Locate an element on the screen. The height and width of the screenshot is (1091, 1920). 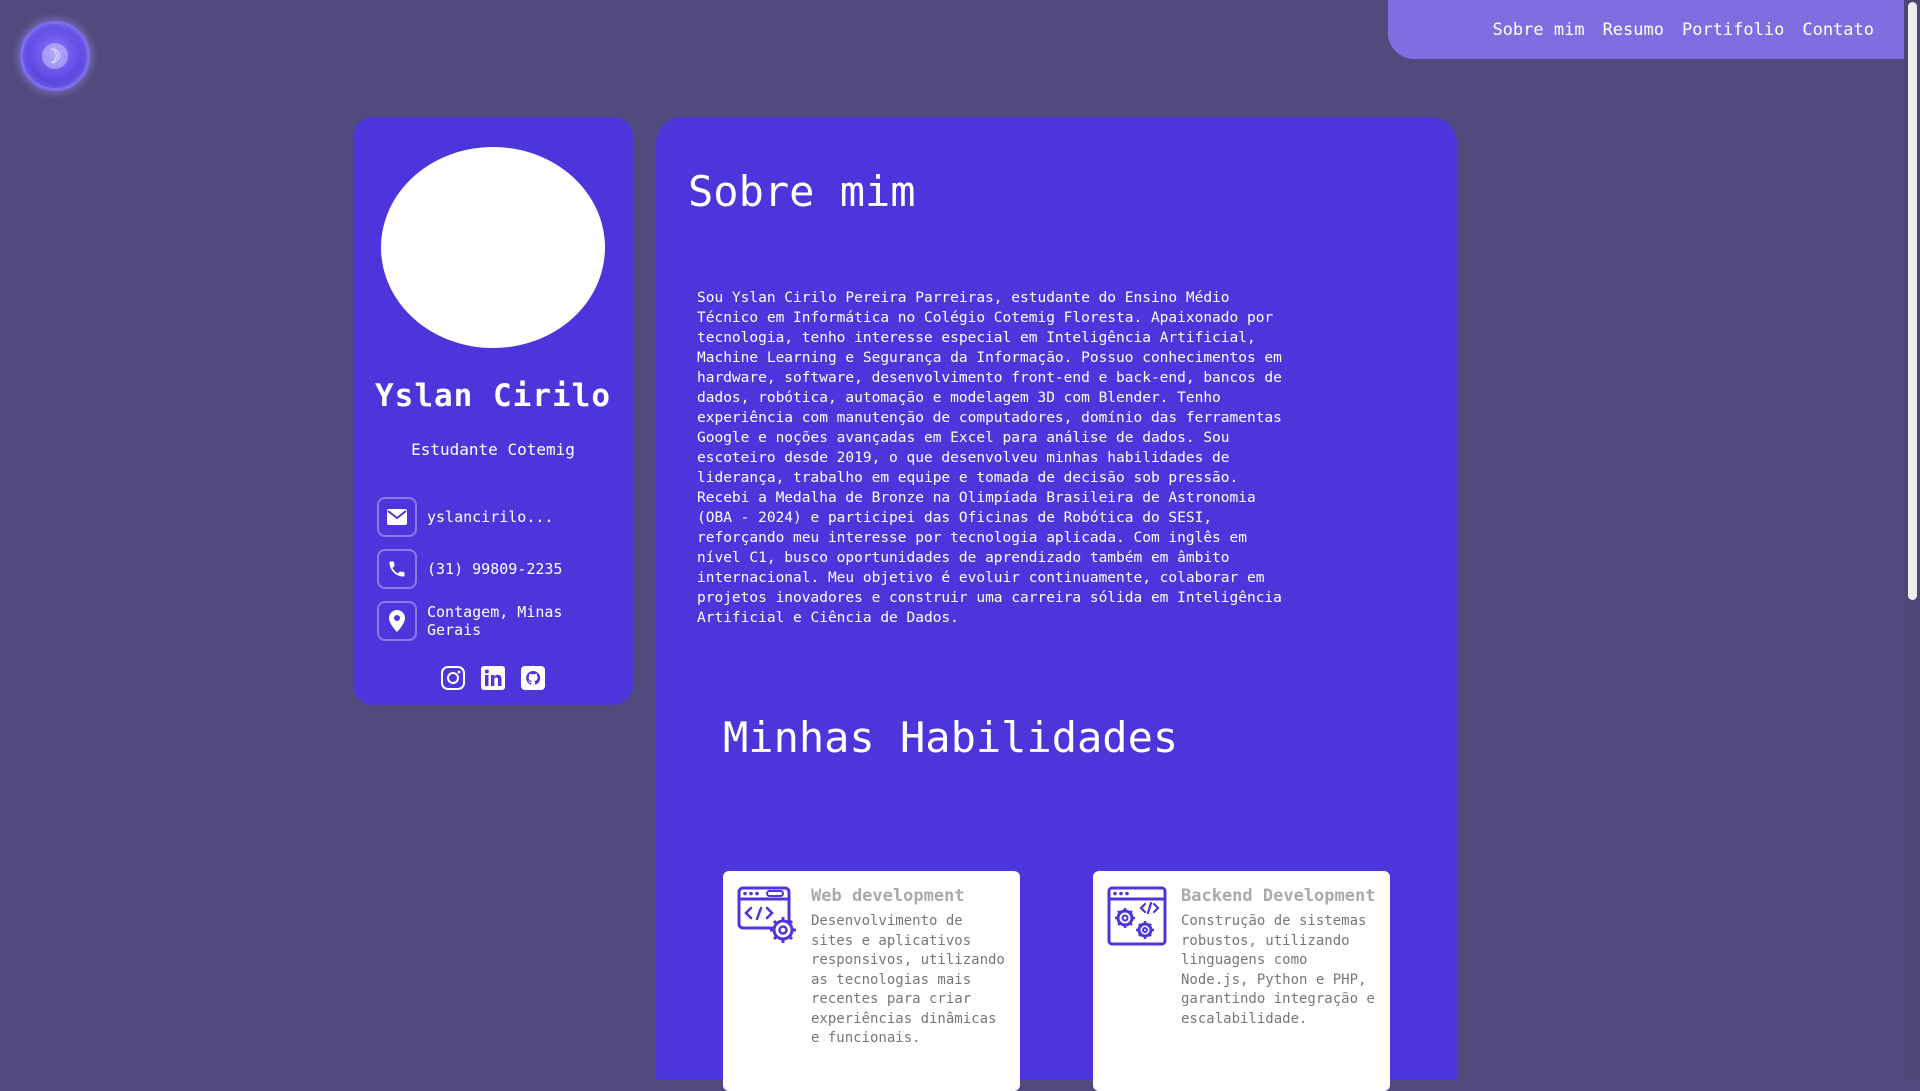
github-icon is located at coordinates (533, 678).